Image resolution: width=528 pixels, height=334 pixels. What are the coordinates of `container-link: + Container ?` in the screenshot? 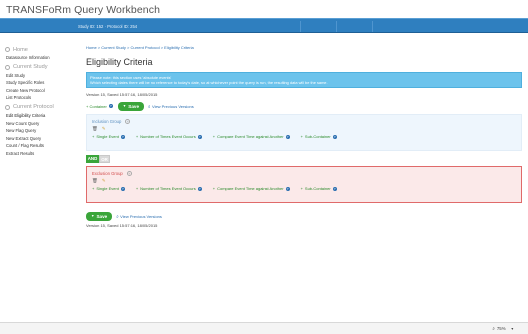 It's located at (99, 106).